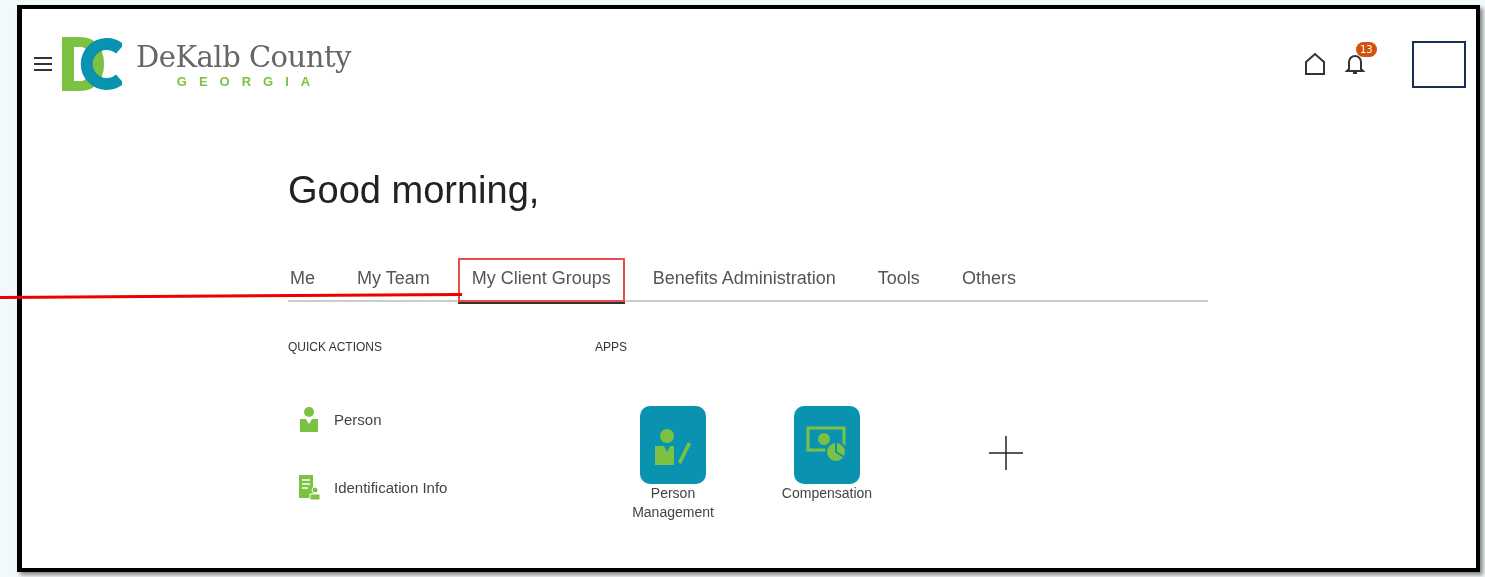 This screenshot has width=1485, height=577. I want to click on tab: Benefits Administration, so click(744, 280).